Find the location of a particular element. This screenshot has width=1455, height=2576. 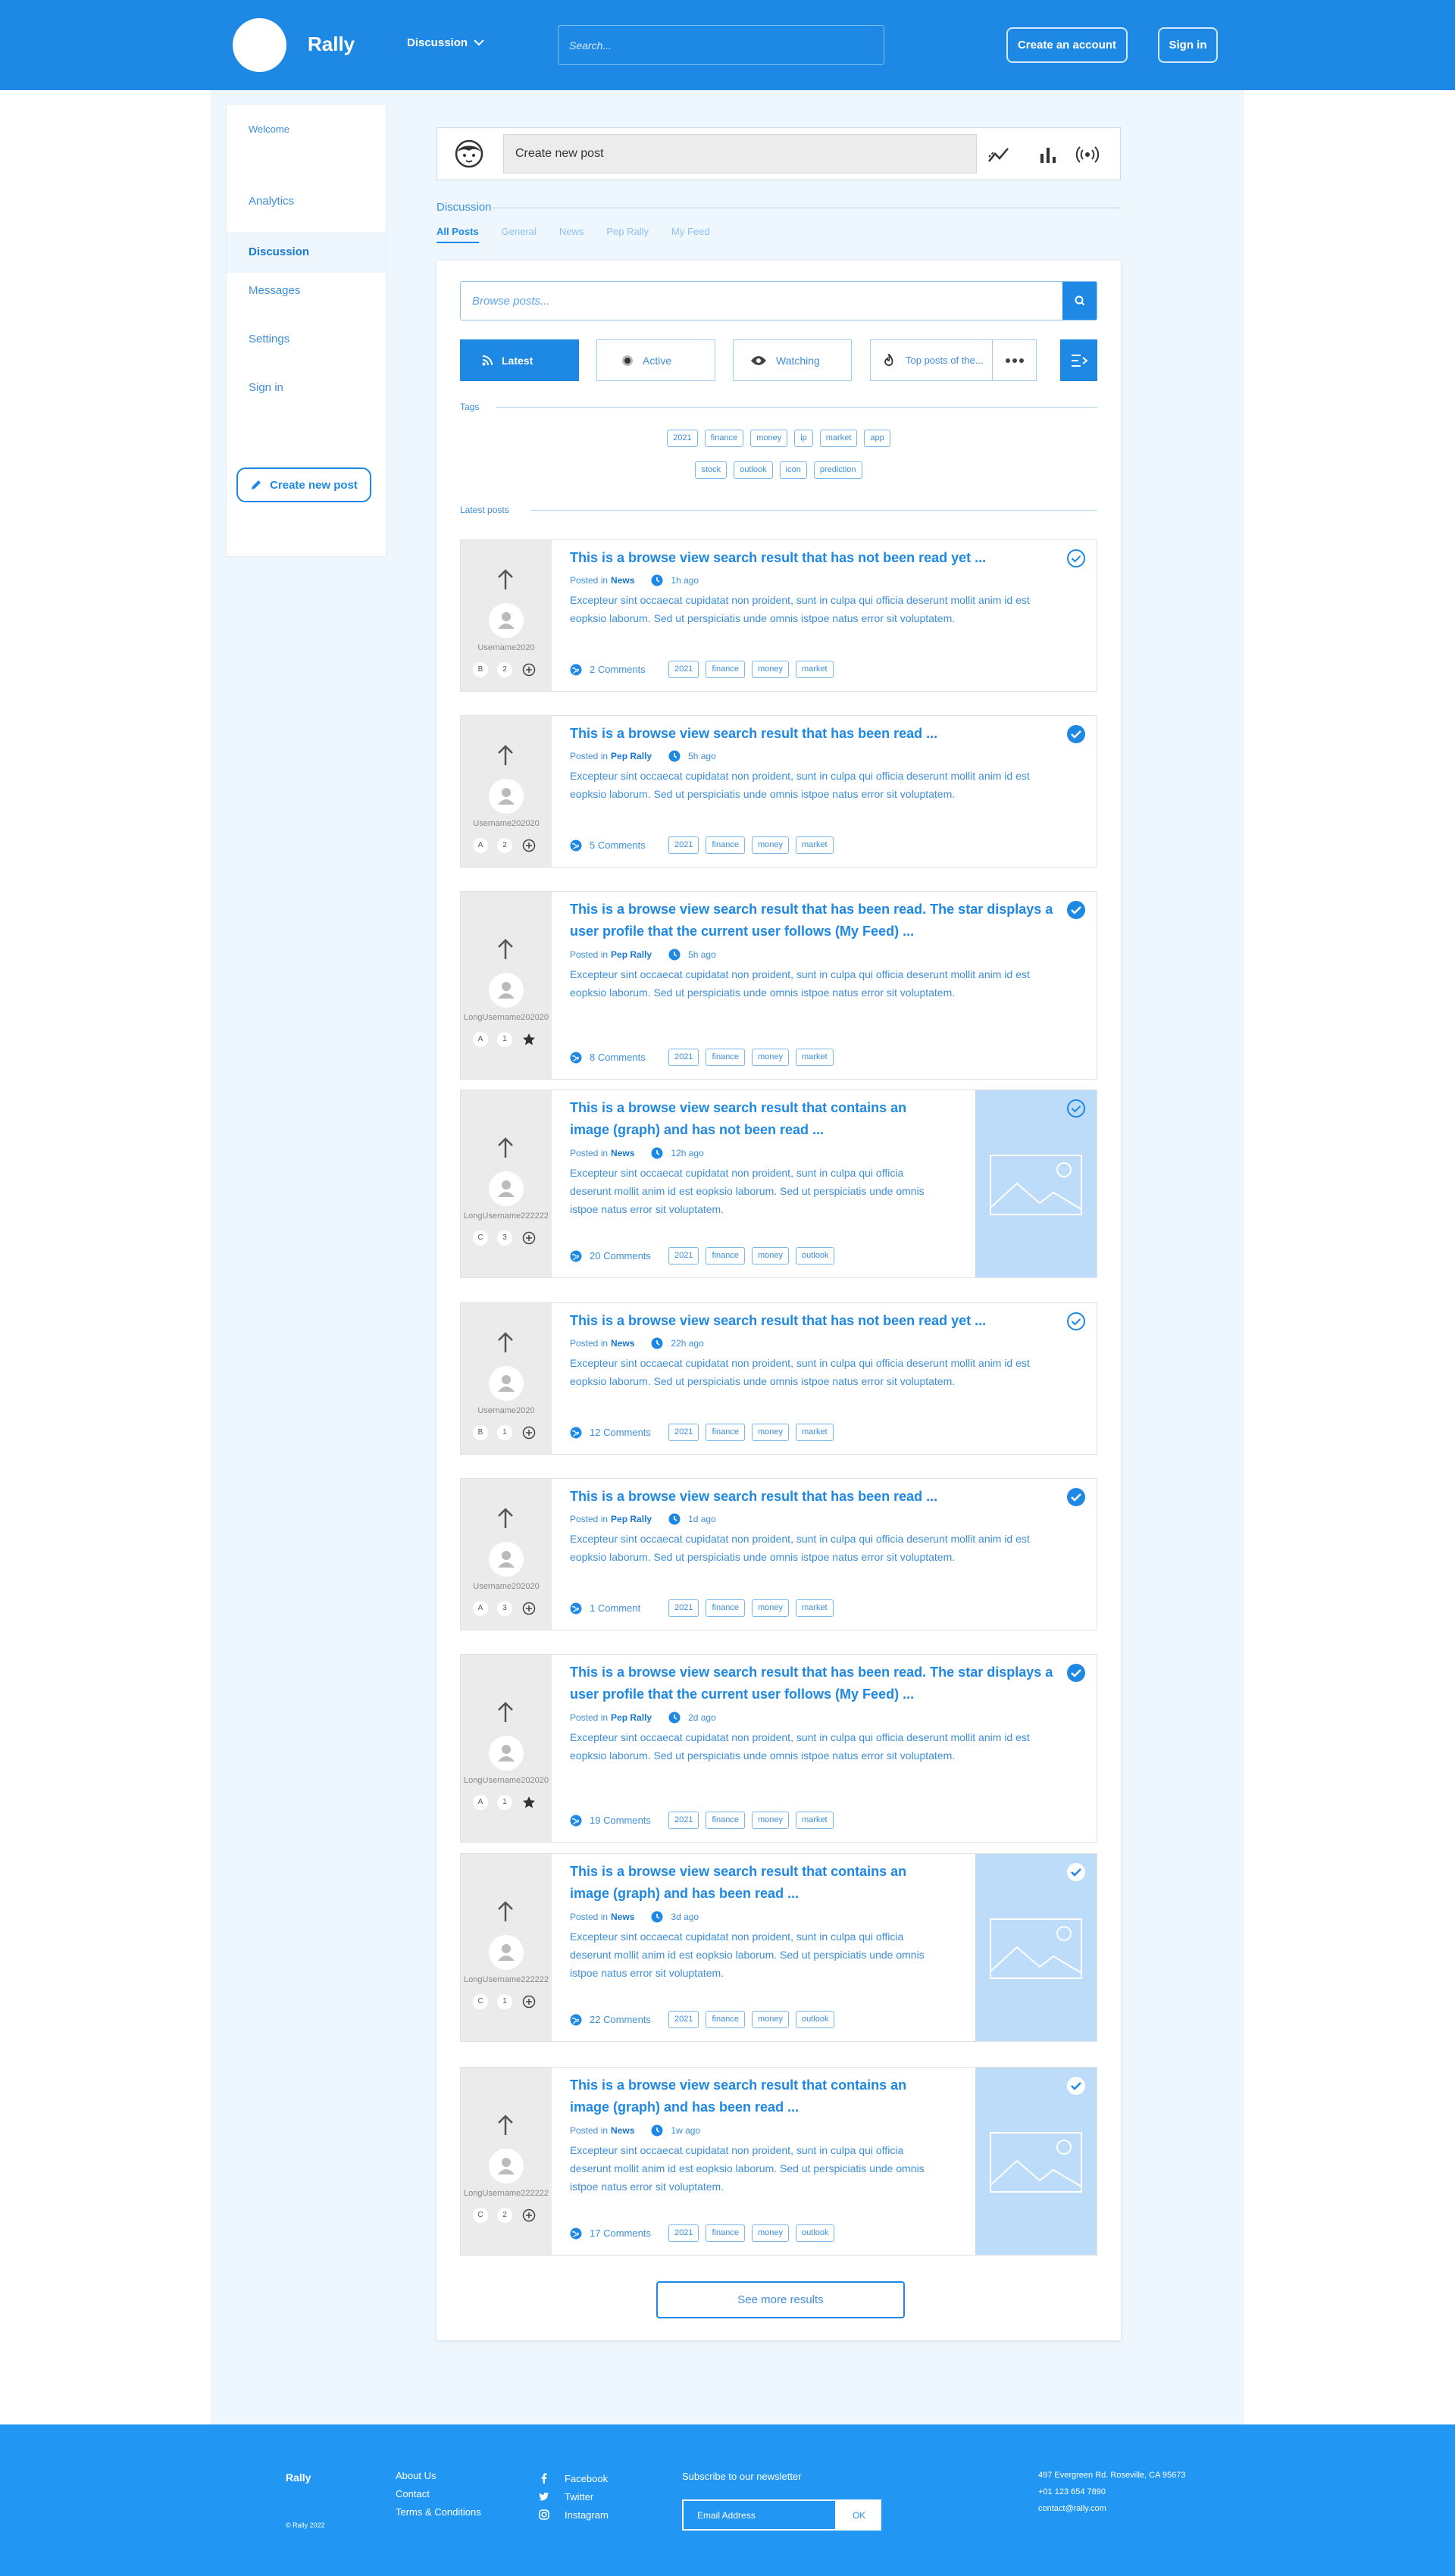

filter-latest-button: Latest is located at coordinates (519, 360).